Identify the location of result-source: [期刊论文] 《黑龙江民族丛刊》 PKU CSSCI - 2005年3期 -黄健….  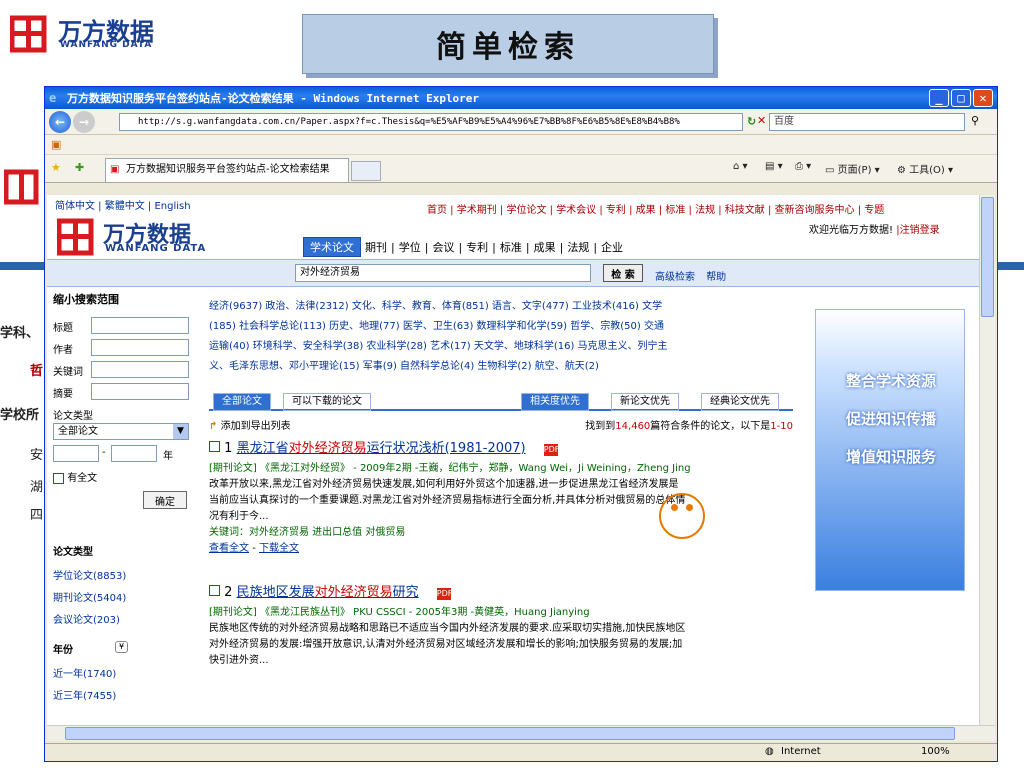
(399, 612).